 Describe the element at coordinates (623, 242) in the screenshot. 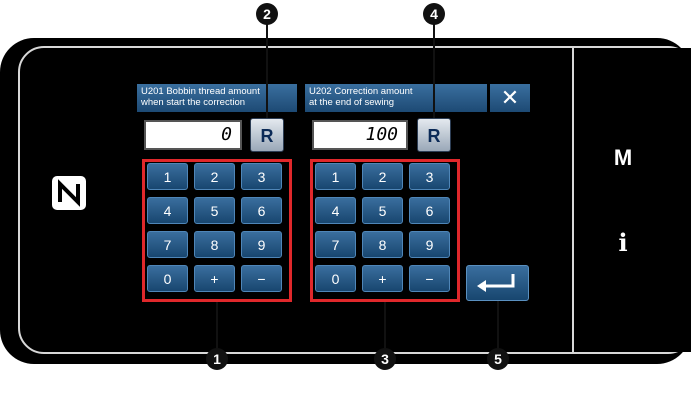

I see `info-button: i` at that location.